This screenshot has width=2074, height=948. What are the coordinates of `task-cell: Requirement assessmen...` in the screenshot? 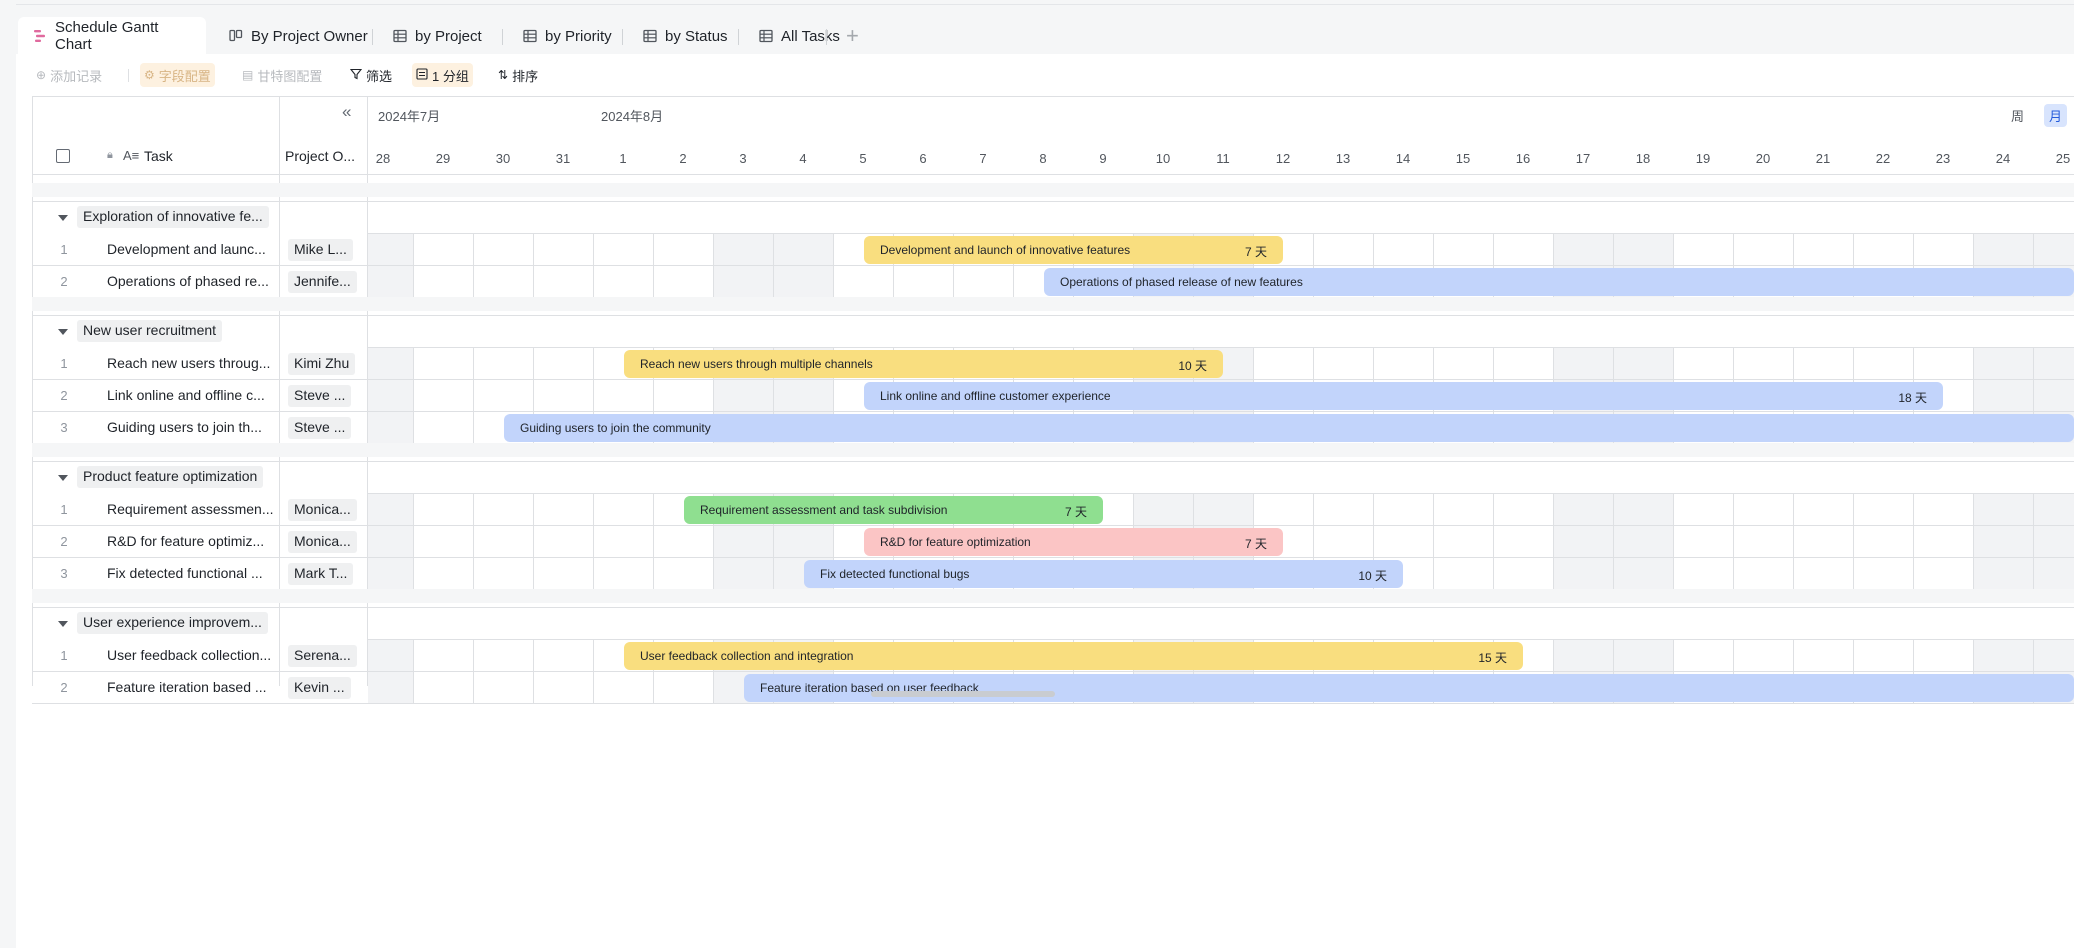 It's located at (191, 509).